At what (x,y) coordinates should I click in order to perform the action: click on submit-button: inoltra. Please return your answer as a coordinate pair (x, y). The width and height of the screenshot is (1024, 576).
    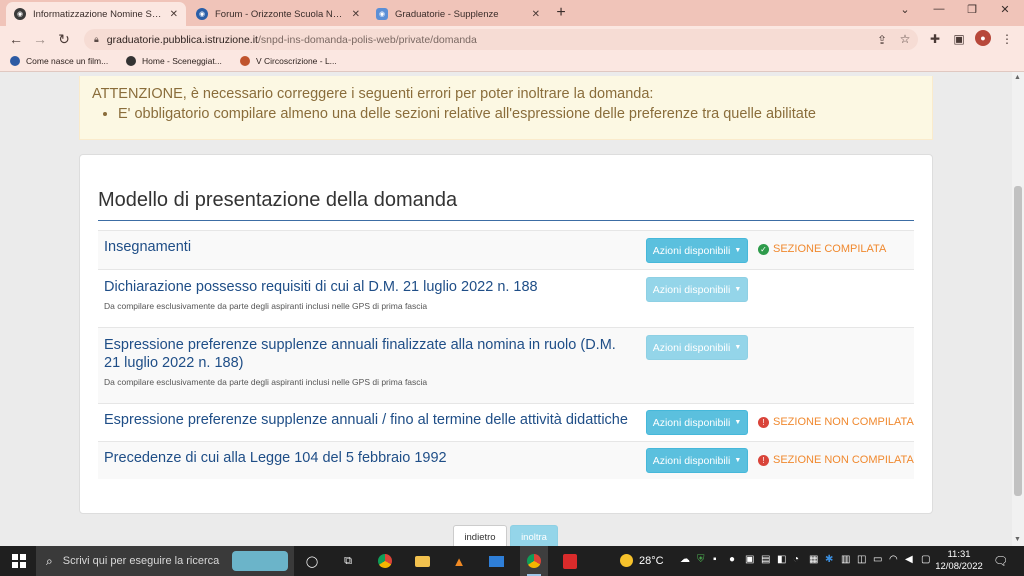
    Looking at the image, I should click on (534, 535).